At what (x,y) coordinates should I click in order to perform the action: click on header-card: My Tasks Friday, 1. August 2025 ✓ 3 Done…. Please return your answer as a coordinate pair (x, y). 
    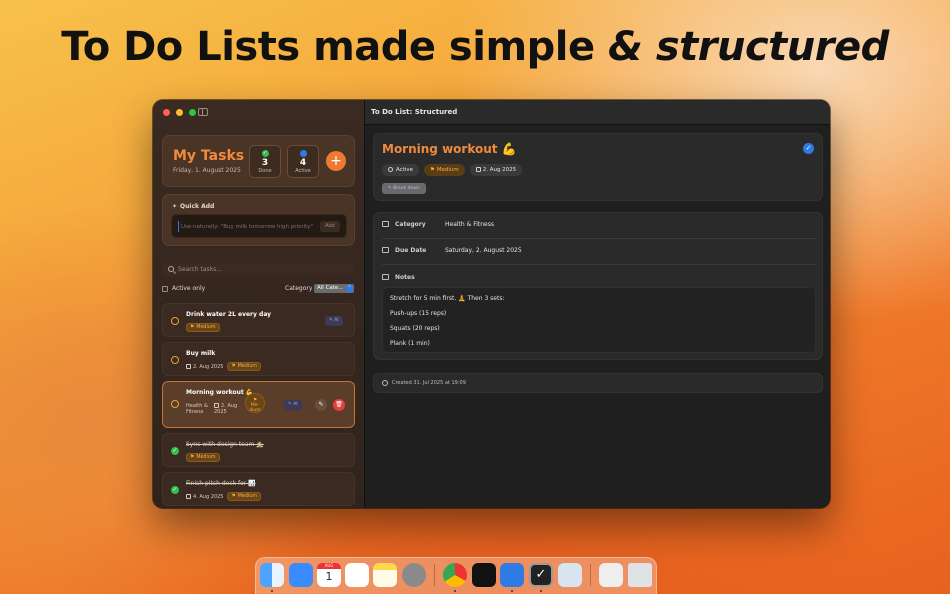
    Looking at the image, I should click on (258, 161).